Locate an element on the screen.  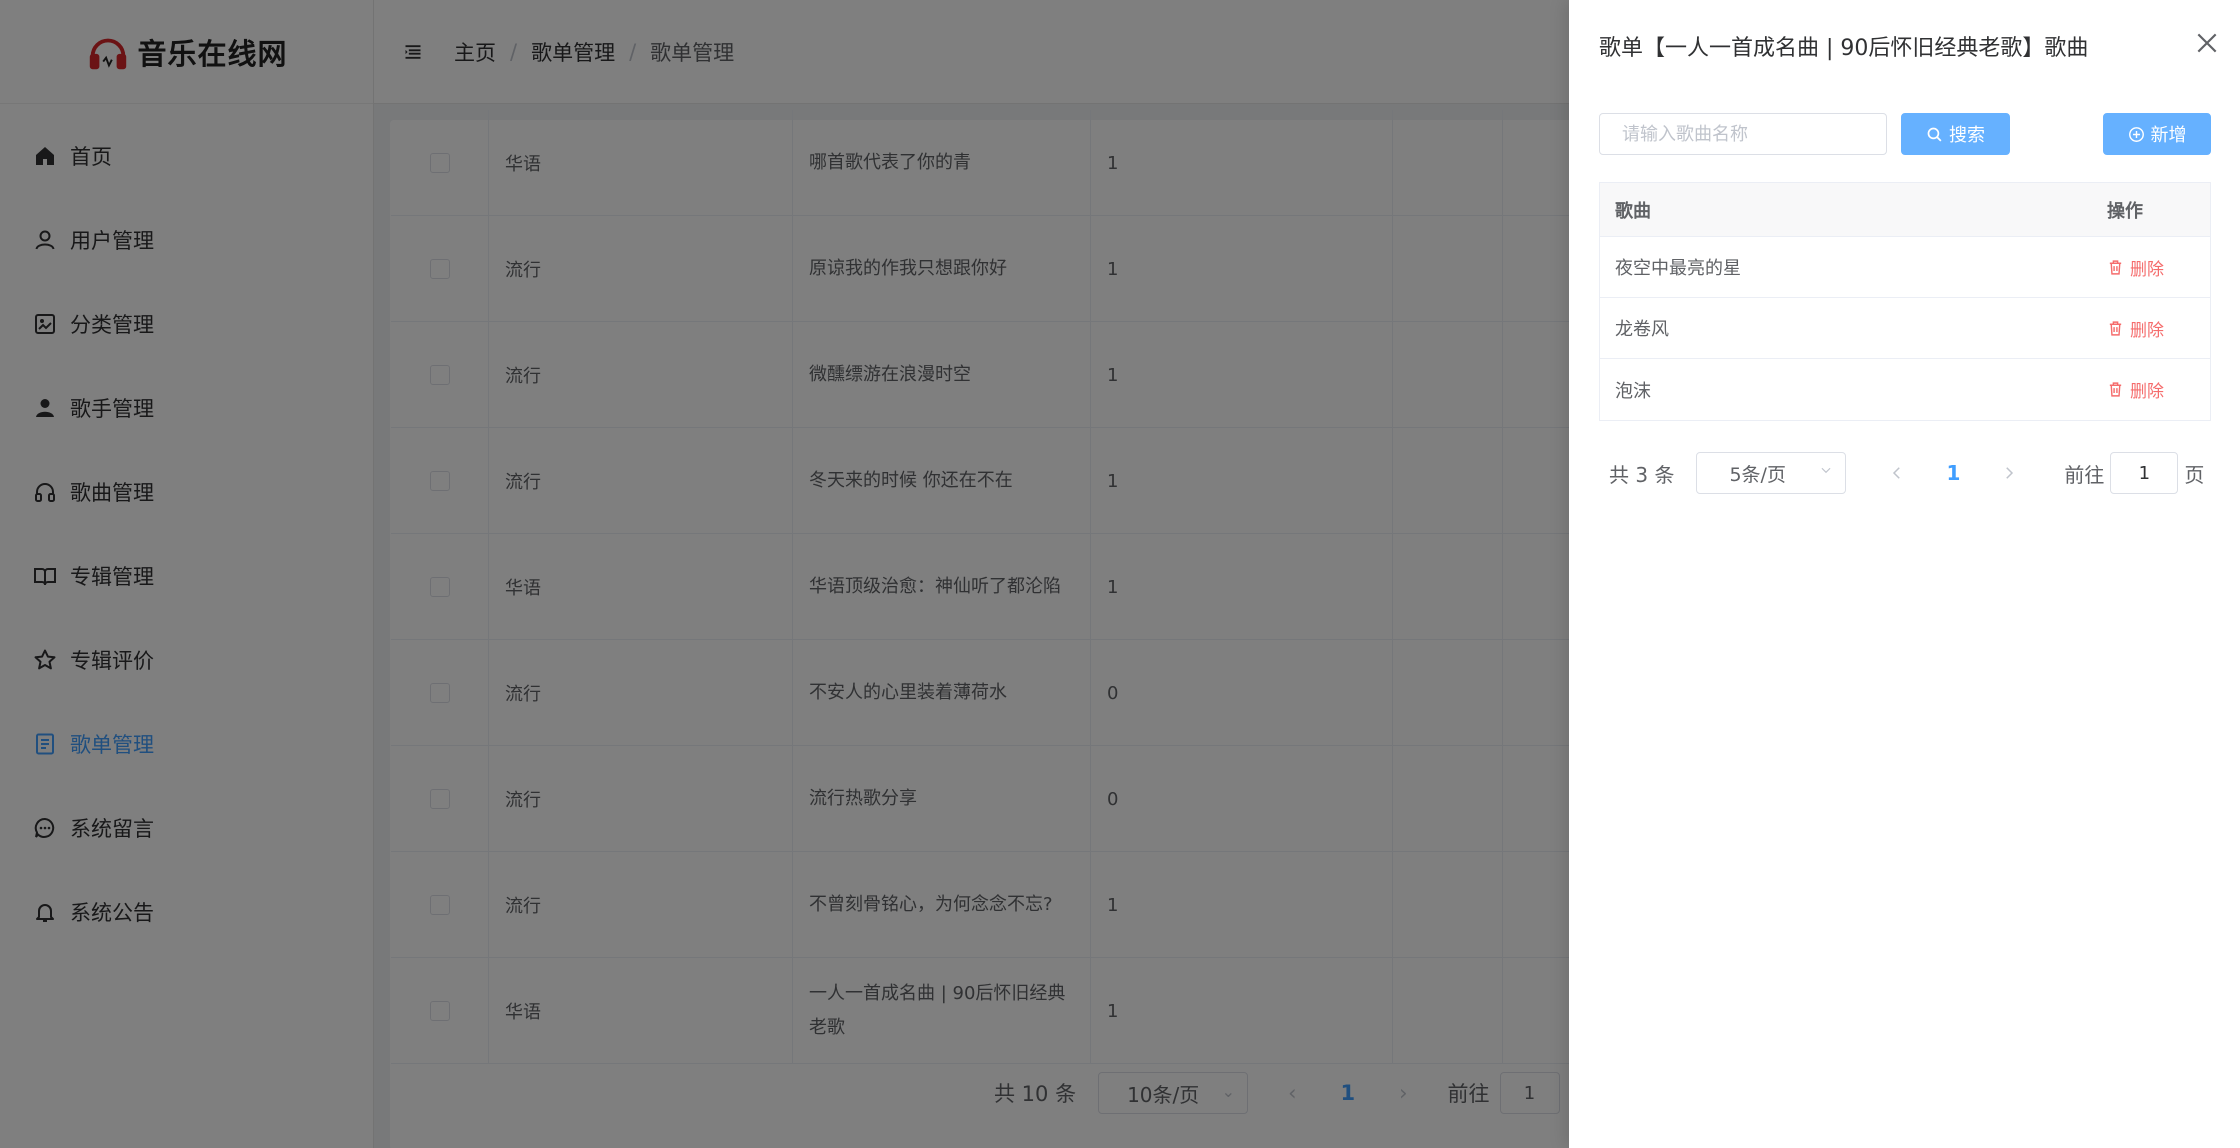
table-header: 歌曲 操作 is located at coordinates (1905, 210).